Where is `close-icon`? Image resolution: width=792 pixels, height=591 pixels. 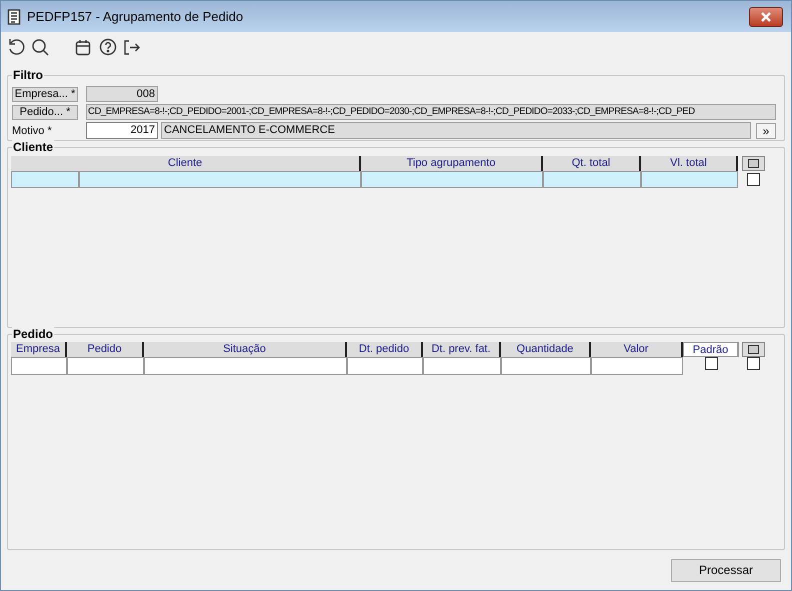
close-icon is located at coordinates (766, 17).